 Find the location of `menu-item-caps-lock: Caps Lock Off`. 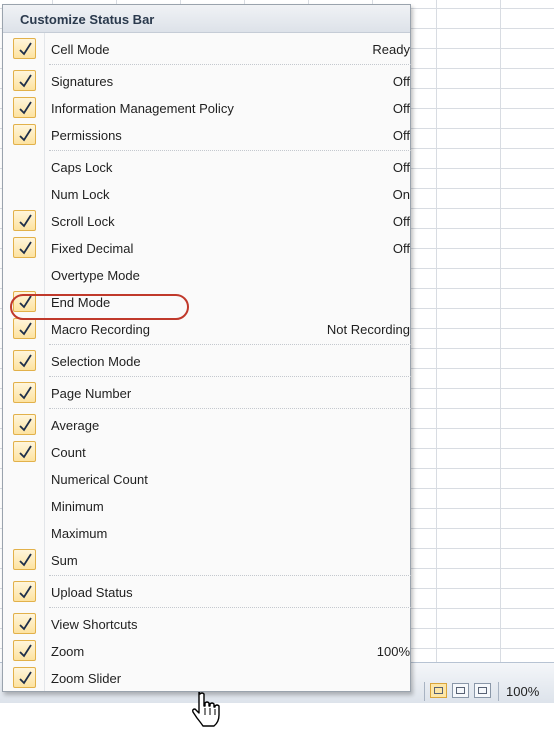

menu-item-caps-lock: Caps Lock Off is located at coordinates (206, 167).